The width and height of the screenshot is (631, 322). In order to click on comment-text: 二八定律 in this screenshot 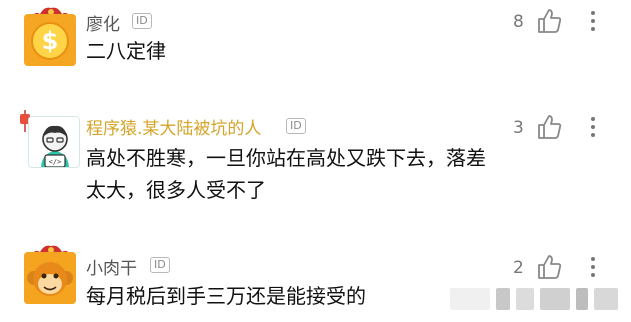, I will do `click(126, 51)`.